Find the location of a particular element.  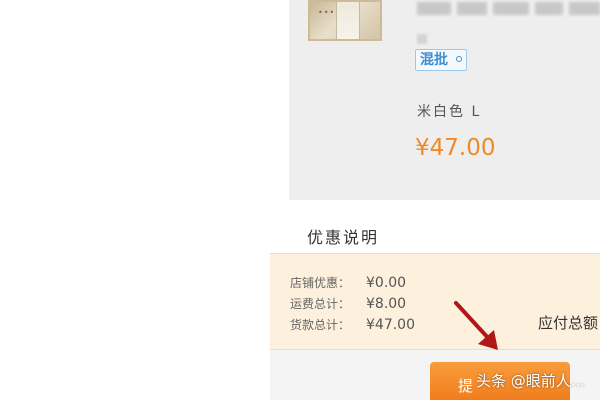

product-variant: 米白色 L is located at coordinates (449, 112).